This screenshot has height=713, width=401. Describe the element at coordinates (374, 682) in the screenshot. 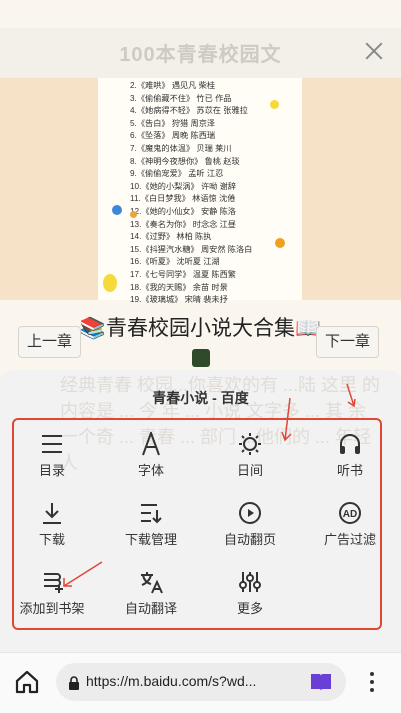

I see `more-options-icon` at that location.